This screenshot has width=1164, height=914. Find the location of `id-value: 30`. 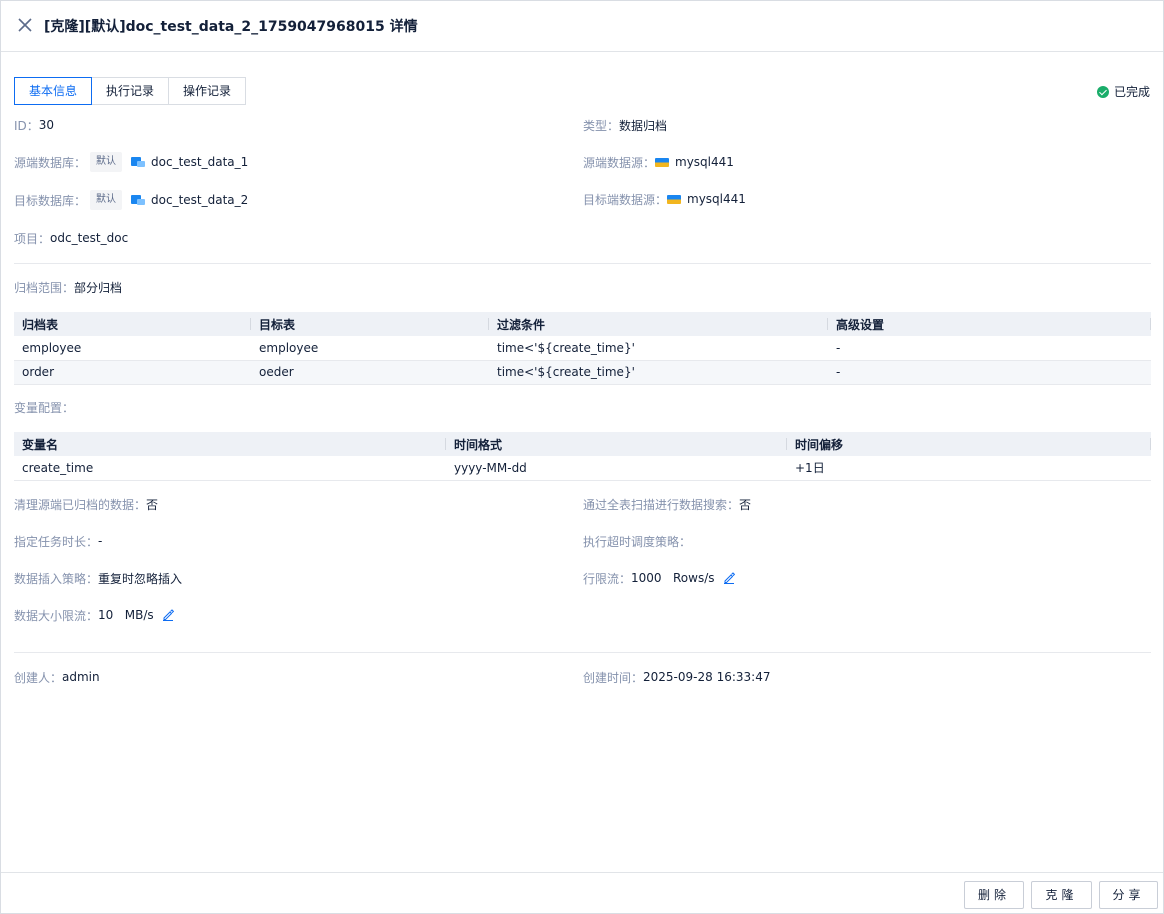

id-value: 30 is located at coordinates (46, 125).